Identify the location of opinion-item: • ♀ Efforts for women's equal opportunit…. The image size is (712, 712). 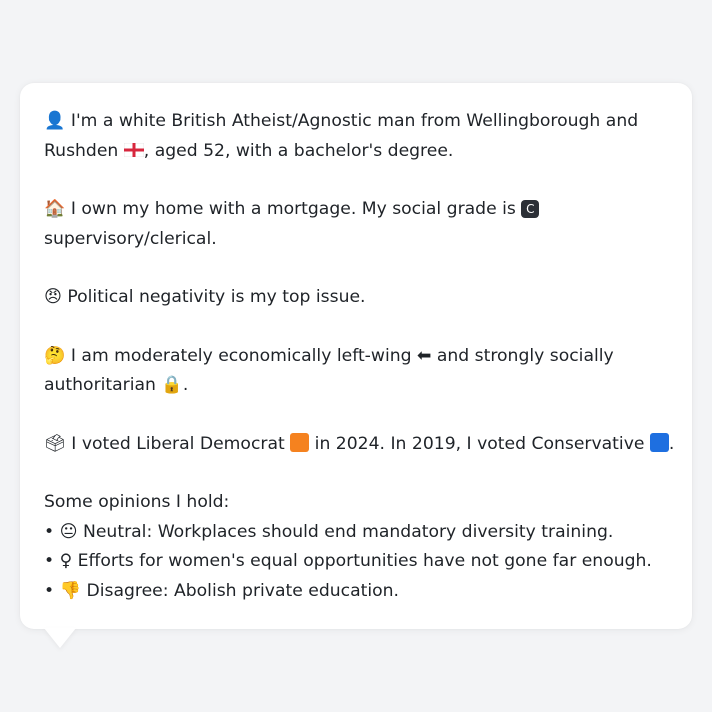
(356, 562).